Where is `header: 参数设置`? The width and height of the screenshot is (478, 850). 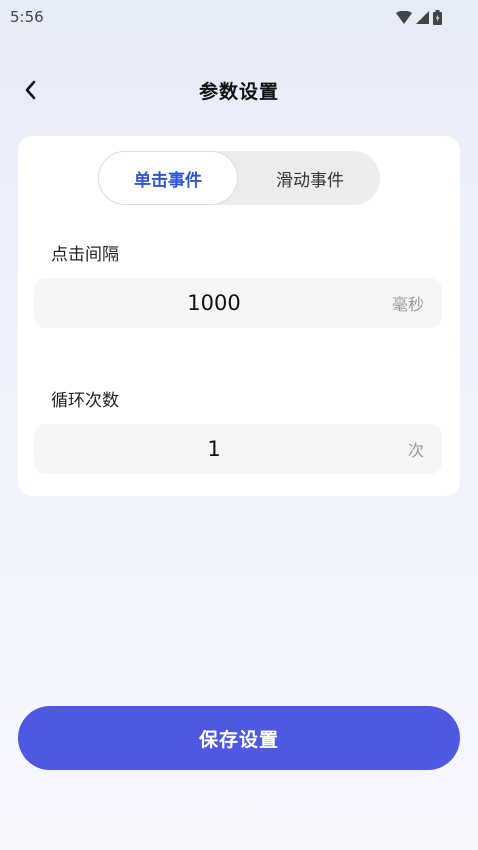 header: 参数设置 is located at coordinates (239, 90).